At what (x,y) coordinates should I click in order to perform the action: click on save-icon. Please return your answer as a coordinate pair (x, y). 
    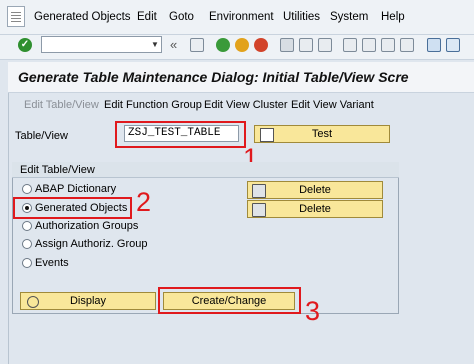
    Looking at the image, I should click on (197, 45).